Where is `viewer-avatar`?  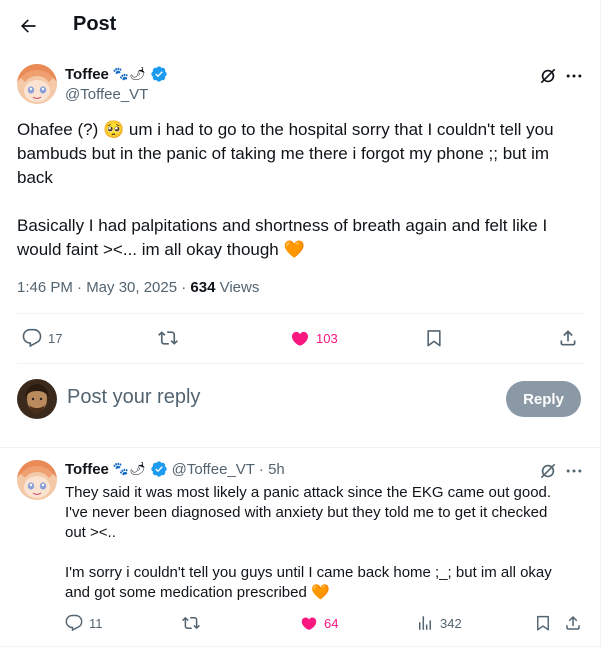
viewer-avatar is located at coordinates (37, 399).